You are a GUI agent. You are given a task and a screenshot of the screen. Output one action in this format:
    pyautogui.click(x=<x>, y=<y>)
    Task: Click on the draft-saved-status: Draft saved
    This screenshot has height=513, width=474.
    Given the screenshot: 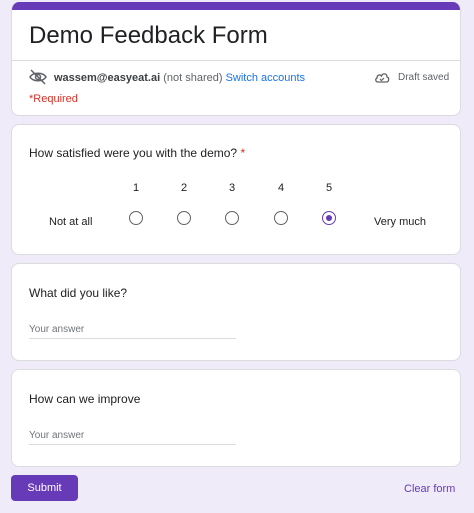 What is the action you would take?
    pyautogui.click(x=424, y=77)
    